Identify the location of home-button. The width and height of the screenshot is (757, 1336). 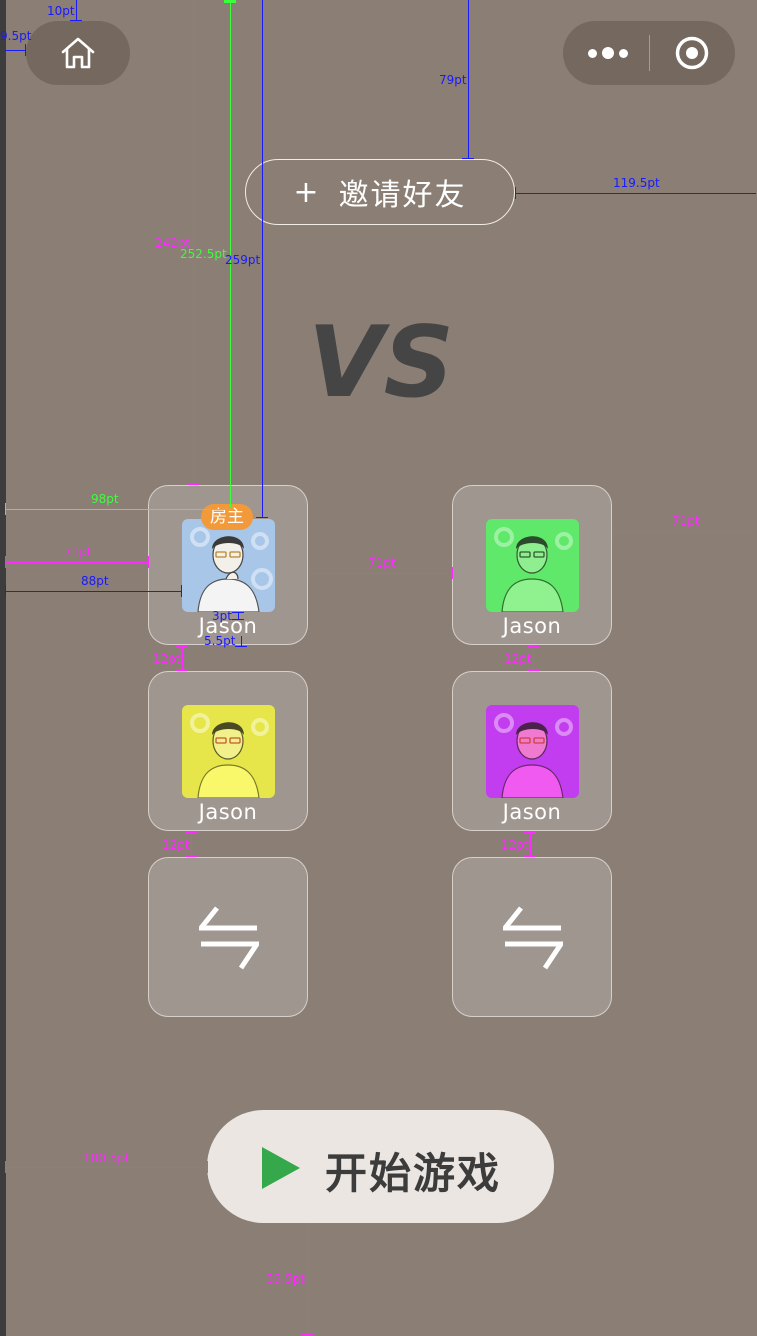
(78, 53).